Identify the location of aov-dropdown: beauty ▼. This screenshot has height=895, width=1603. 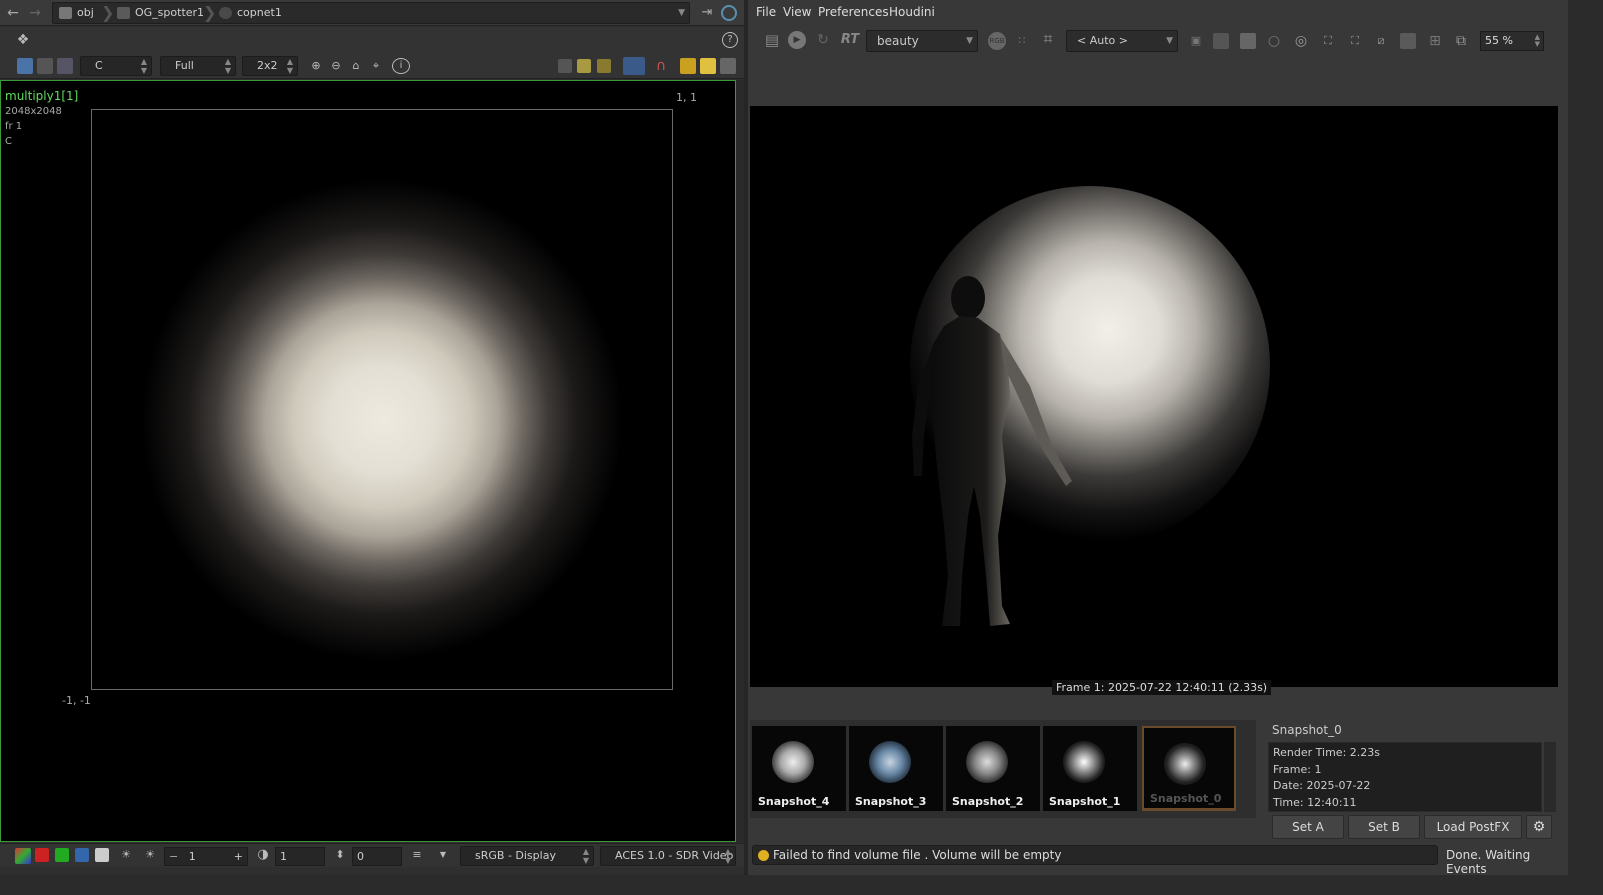
(922, 41).